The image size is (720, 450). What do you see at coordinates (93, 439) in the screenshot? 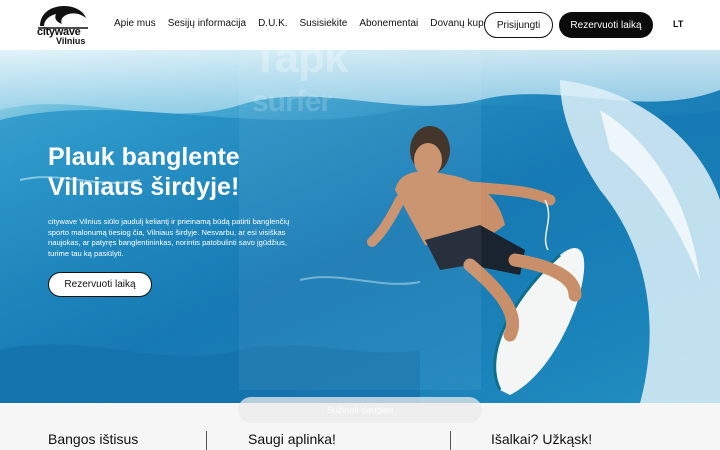
I see `feature-waves: Bangos ištisus` at bounding box center [93, 439].